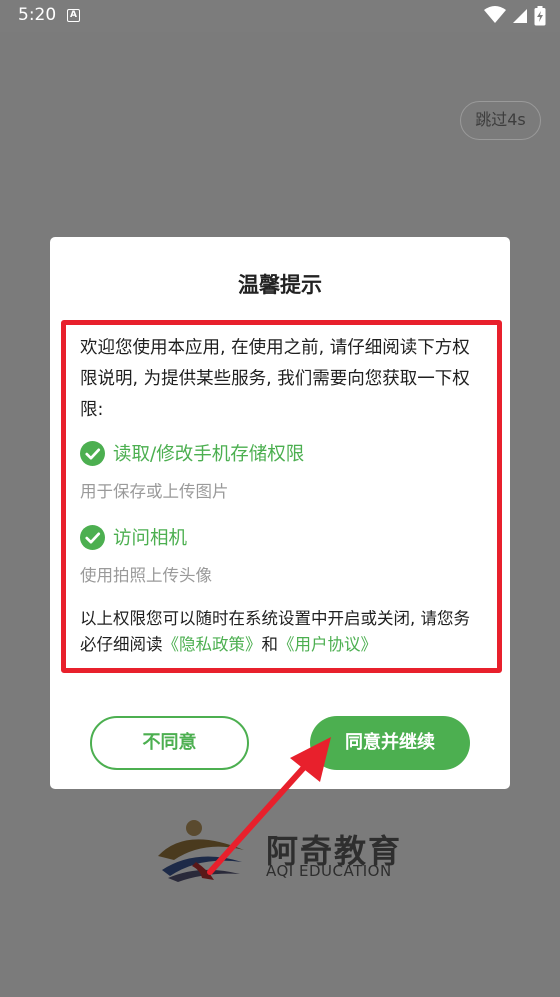 The width and height of the screenshot is (560, 997). Describe the element at coordinates (73, 15) in the screenshot. I see `notification-icon: A` at that location.